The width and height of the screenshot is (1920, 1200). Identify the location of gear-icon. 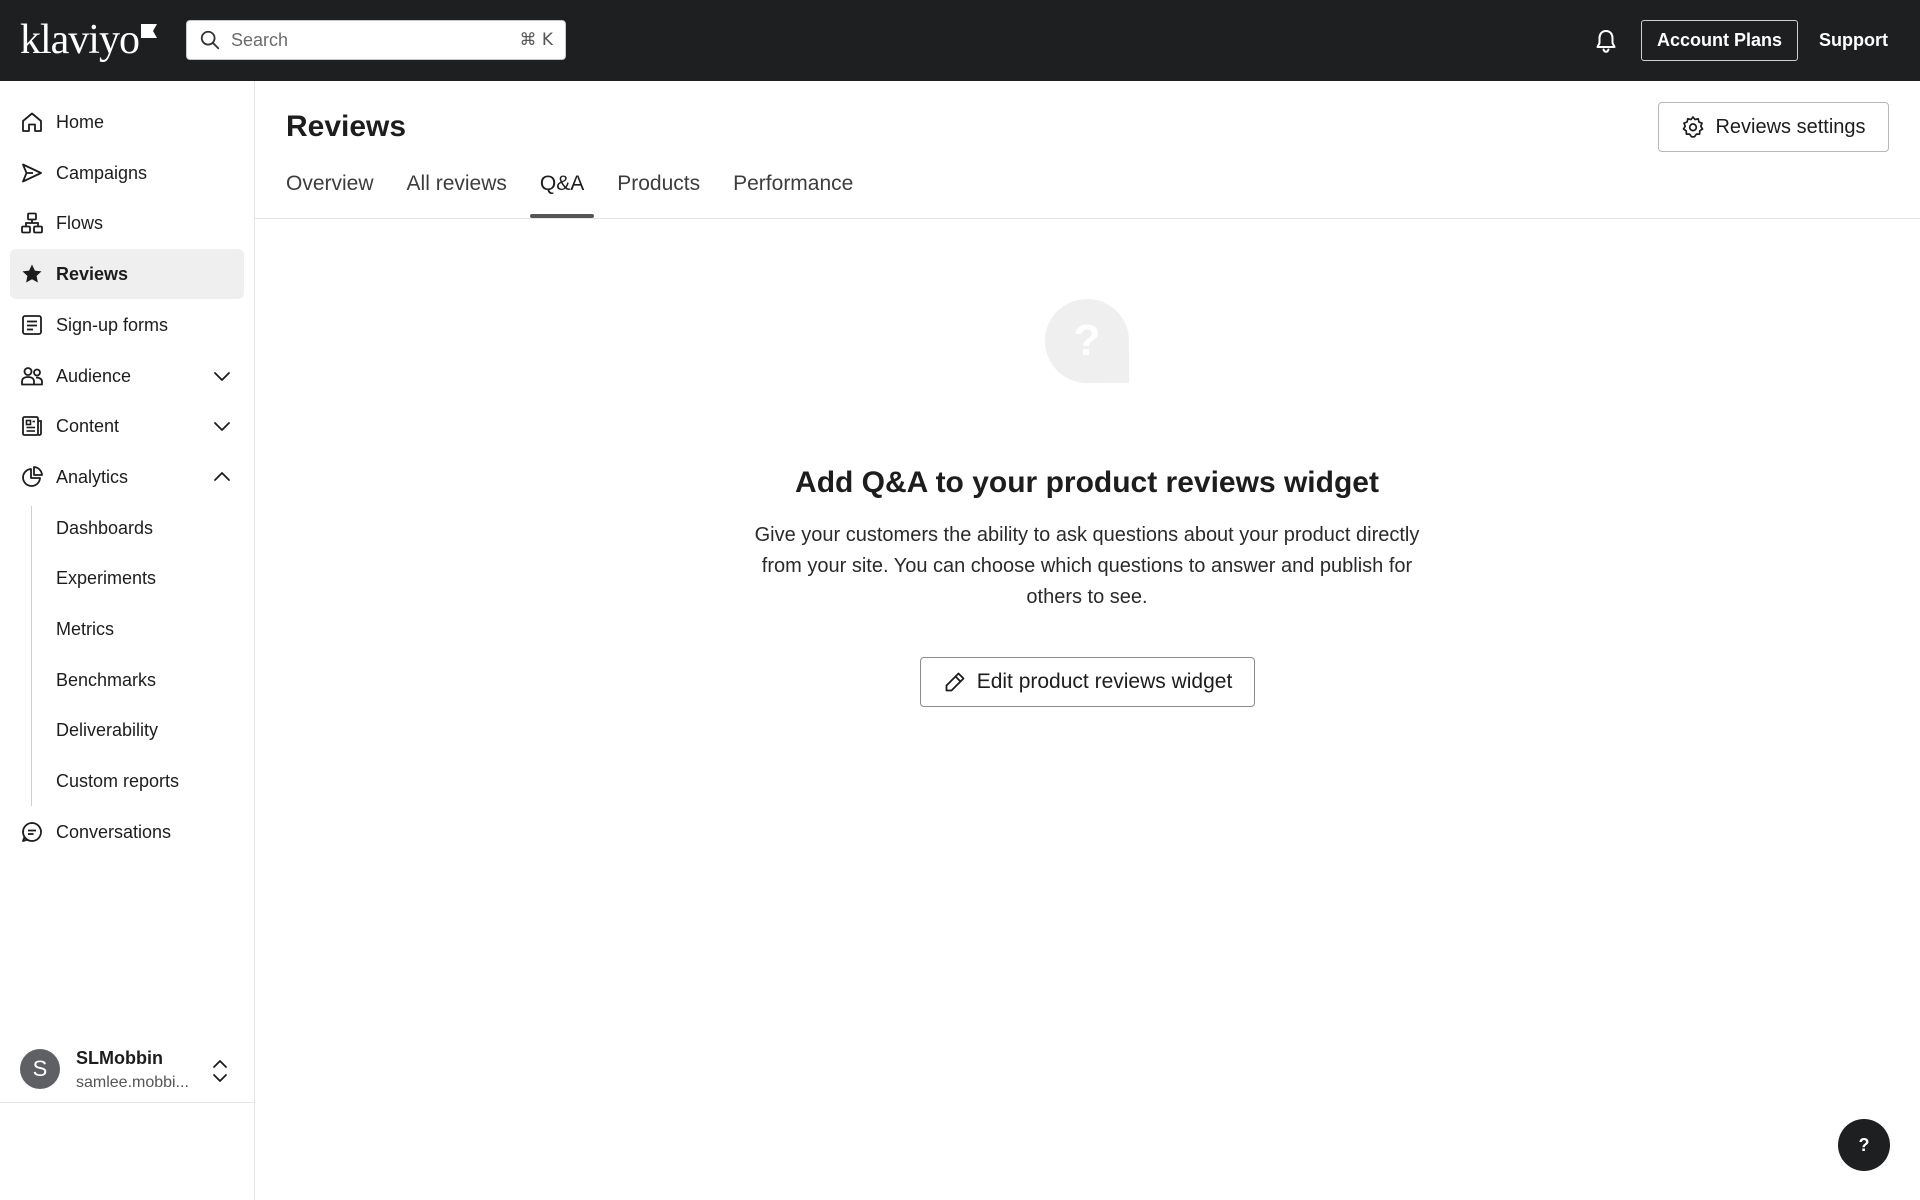
(1693, 127).